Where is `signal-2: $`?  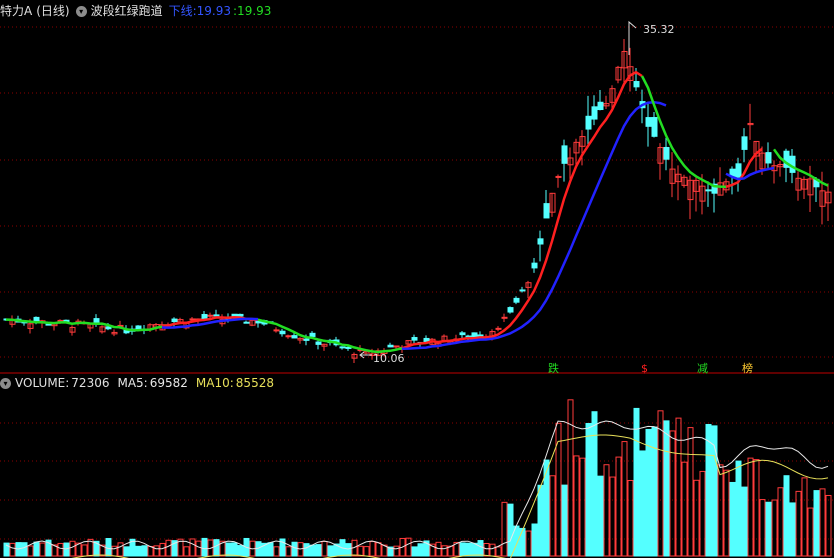 signal-2: $ is located at coordinates (644, 368).